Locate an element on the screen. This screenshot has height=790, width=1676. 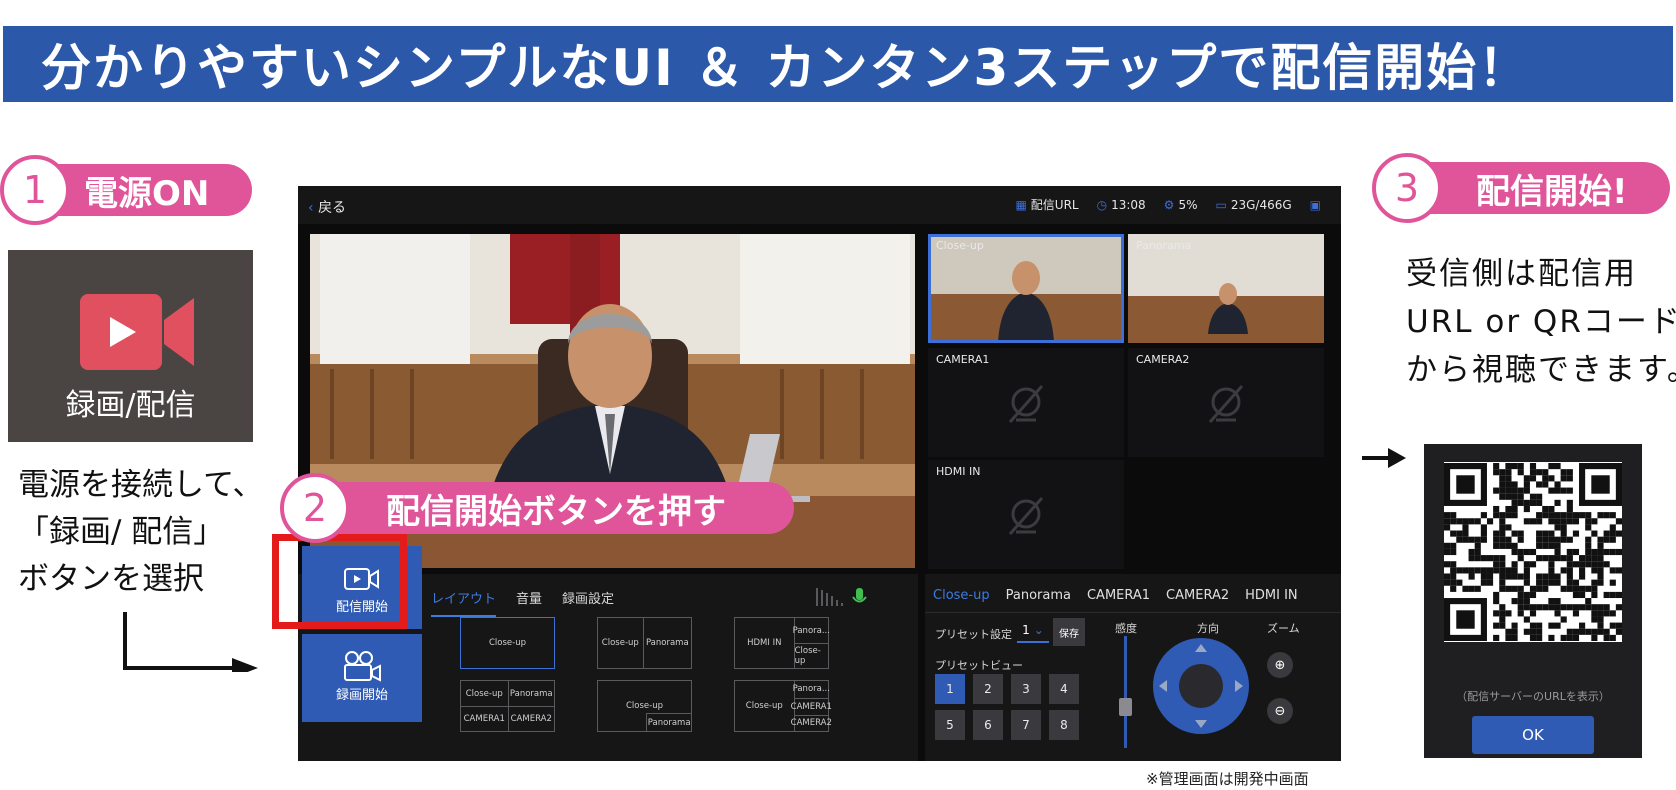
device-button-label: 録画/配信 is located at coordinates (130, 405).